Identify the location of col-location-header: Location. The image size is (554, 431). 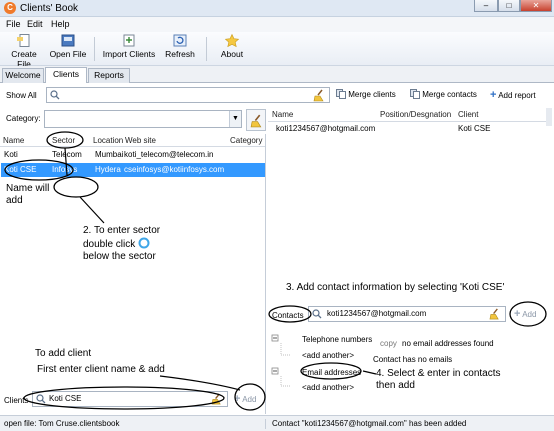
(110, 140).